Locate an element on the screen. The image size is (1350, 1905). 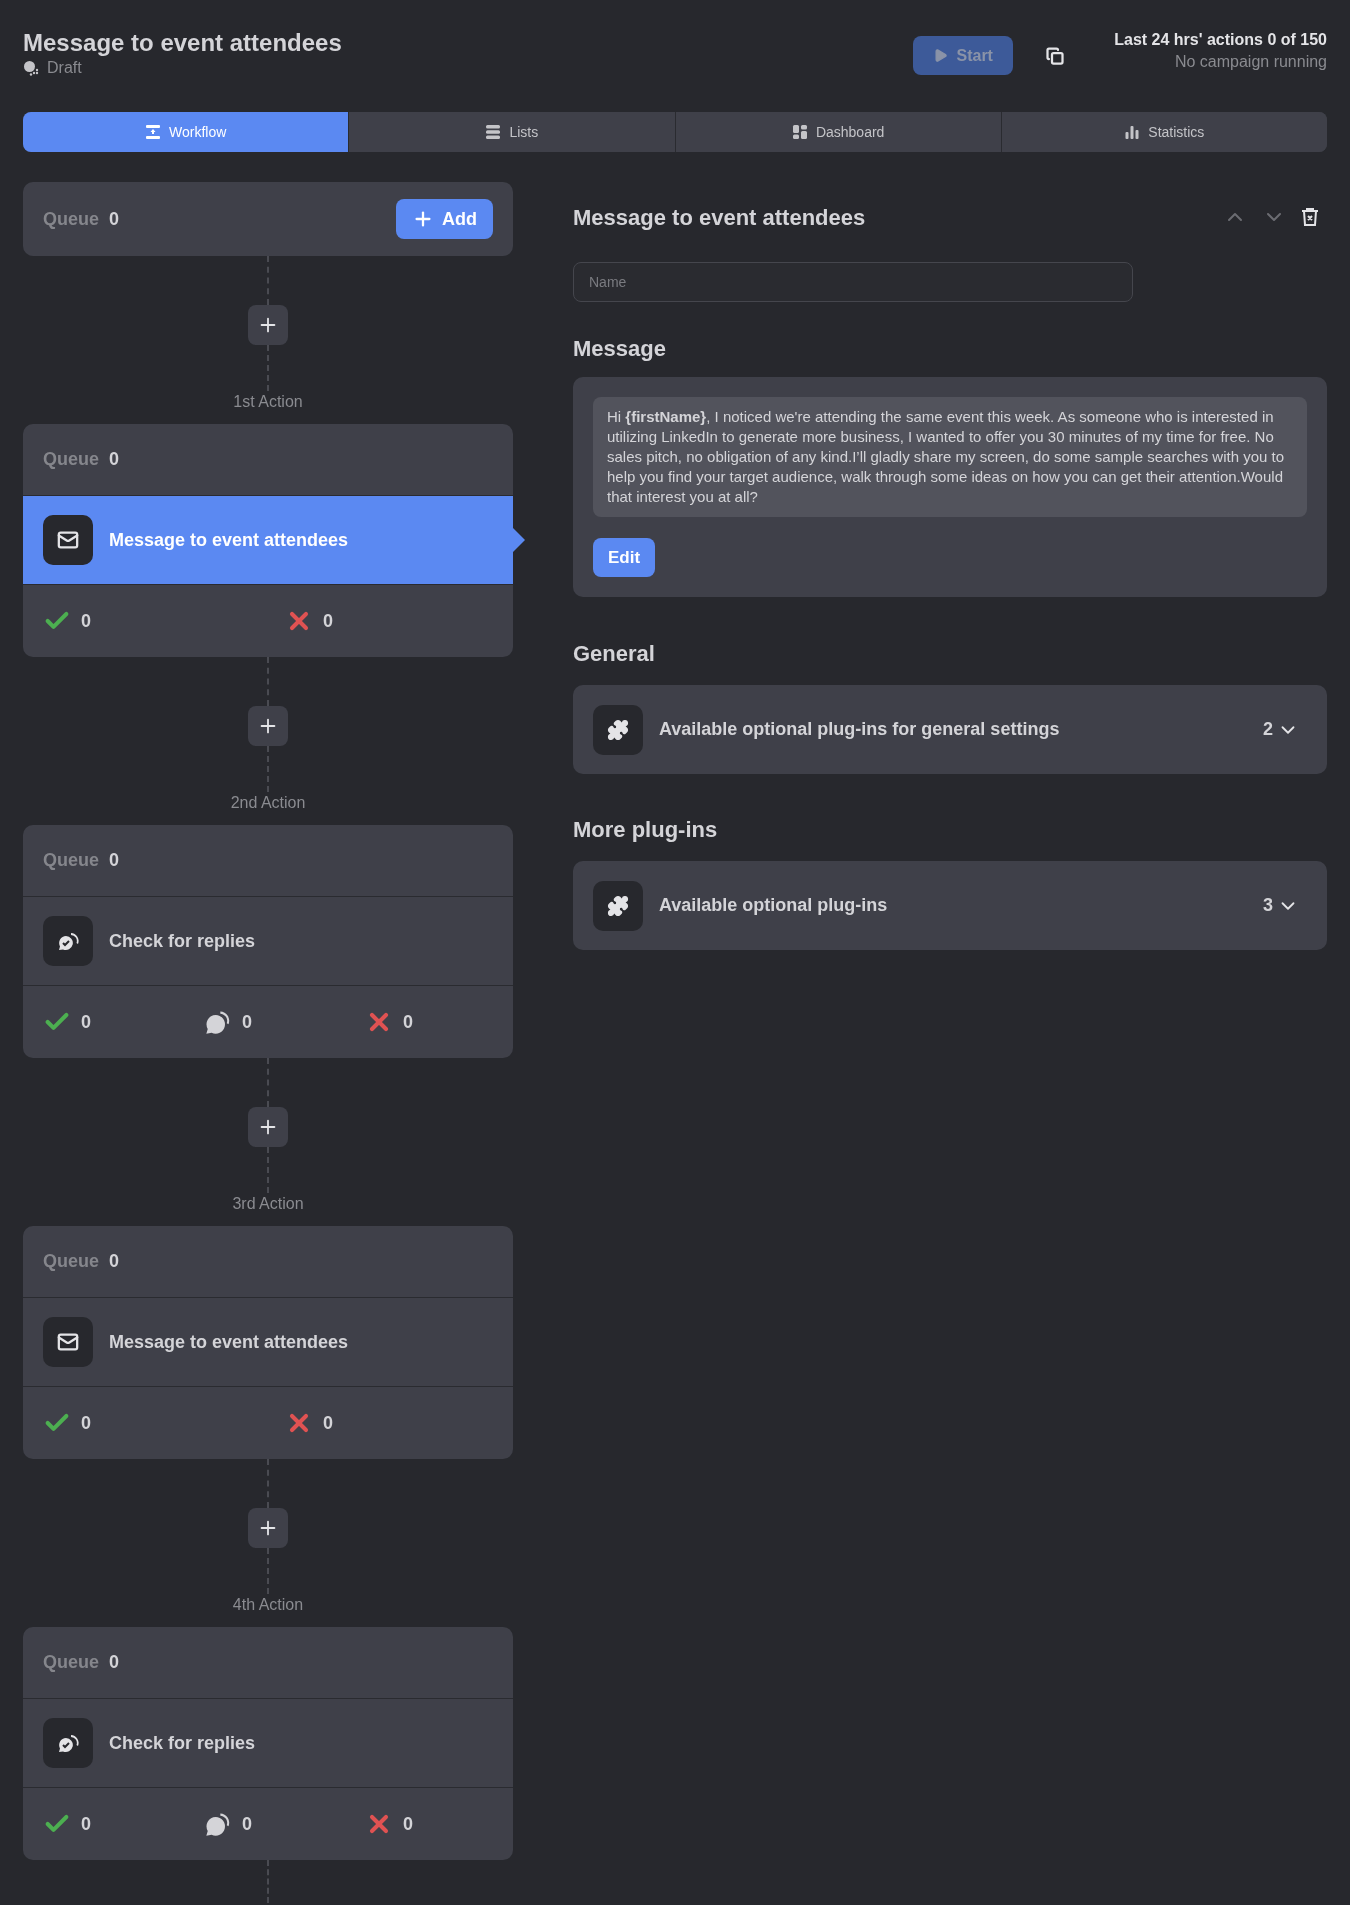
plugin-count: 3 is located at coordinates (1268, 905).